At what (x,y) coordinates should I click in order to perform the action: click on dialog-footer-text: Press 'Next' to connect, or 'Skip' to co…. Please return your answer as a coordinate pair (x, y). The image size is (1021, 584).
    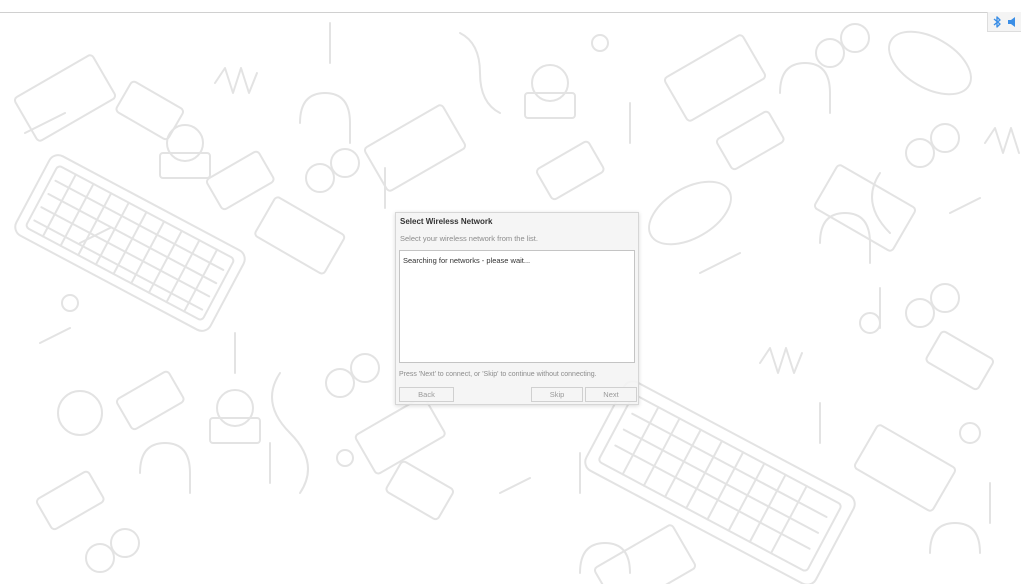
    Looking at the image, I should click on (498, 374).